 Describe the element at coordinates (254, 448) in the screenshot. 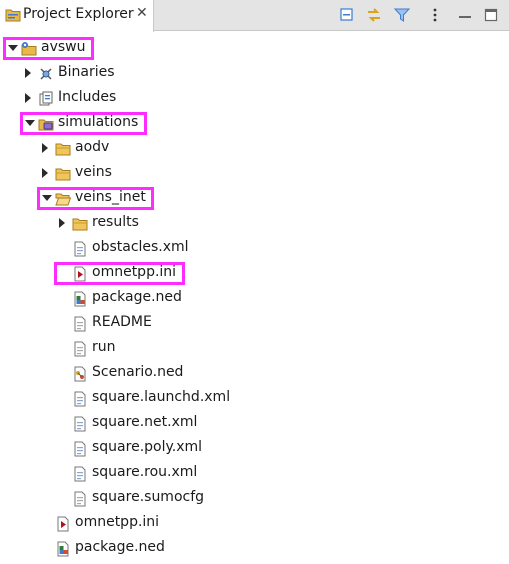

I see `tree-item-square-poly-xml: square.poly.xml` at that location.